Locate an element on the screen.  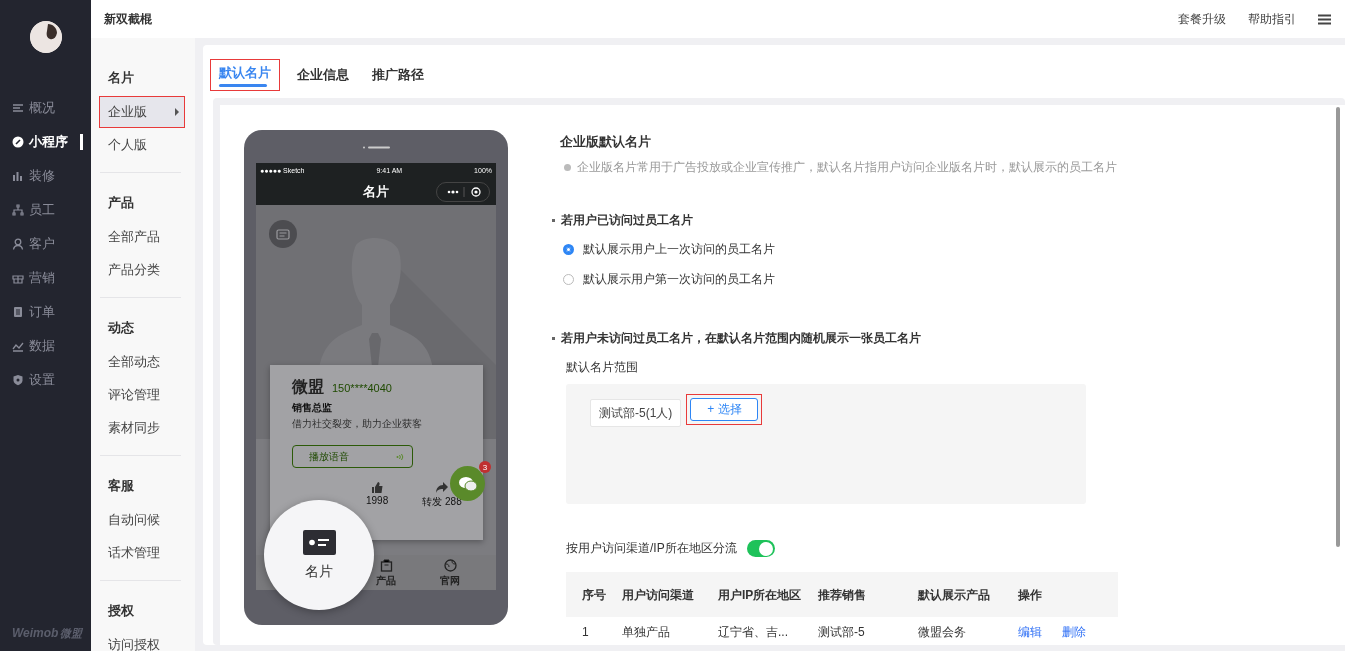
tab: 企业信息 is located at coordinates (320, 75).